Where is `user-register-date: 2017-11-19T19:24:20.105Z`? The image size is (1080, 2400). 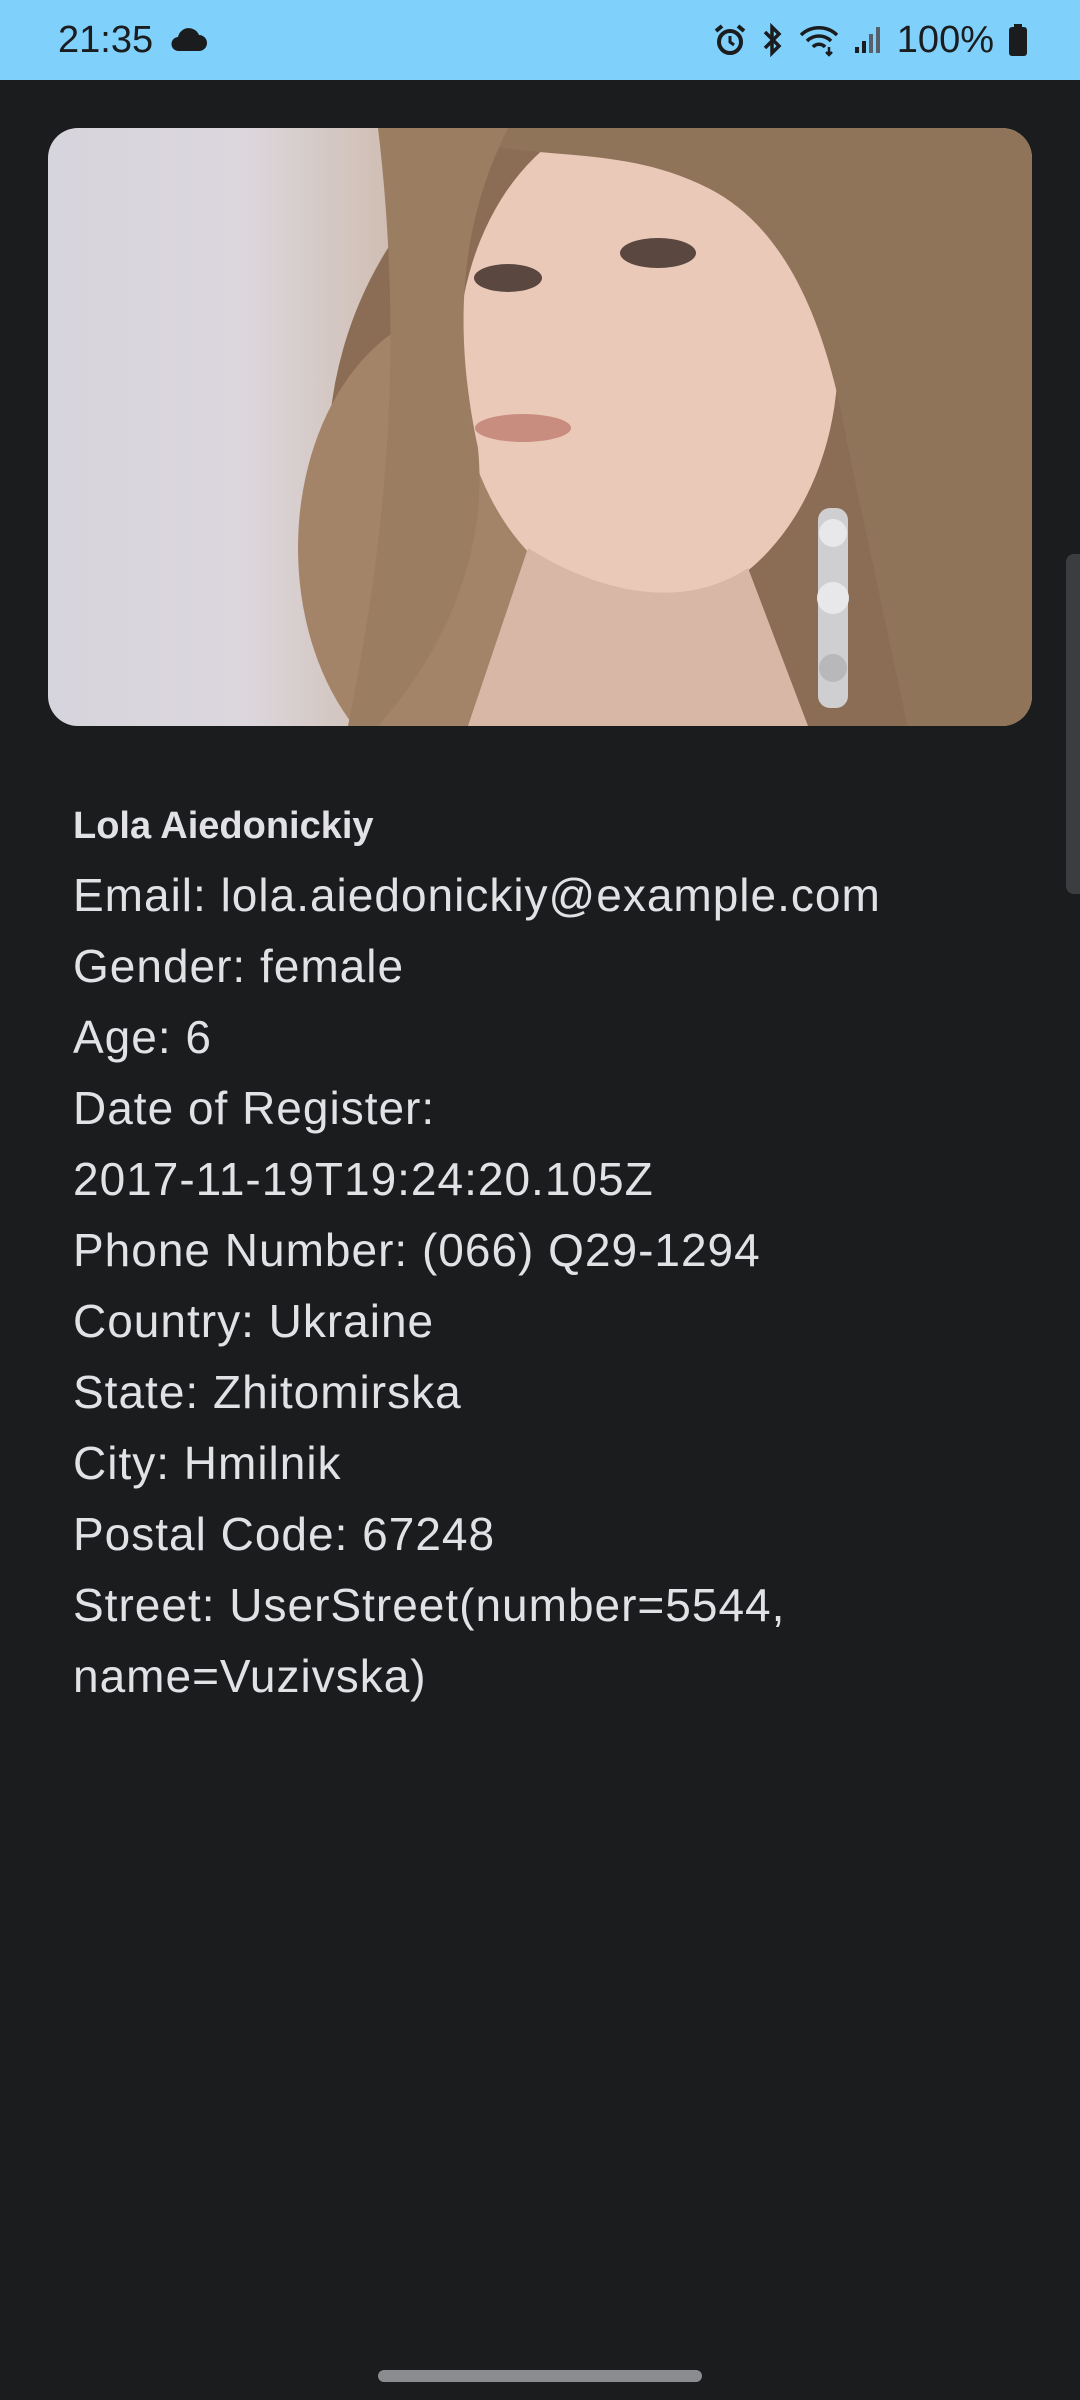
user-register-date: 2017-11-19T19:24:20.105Z is located at coordinates (363, 1179).